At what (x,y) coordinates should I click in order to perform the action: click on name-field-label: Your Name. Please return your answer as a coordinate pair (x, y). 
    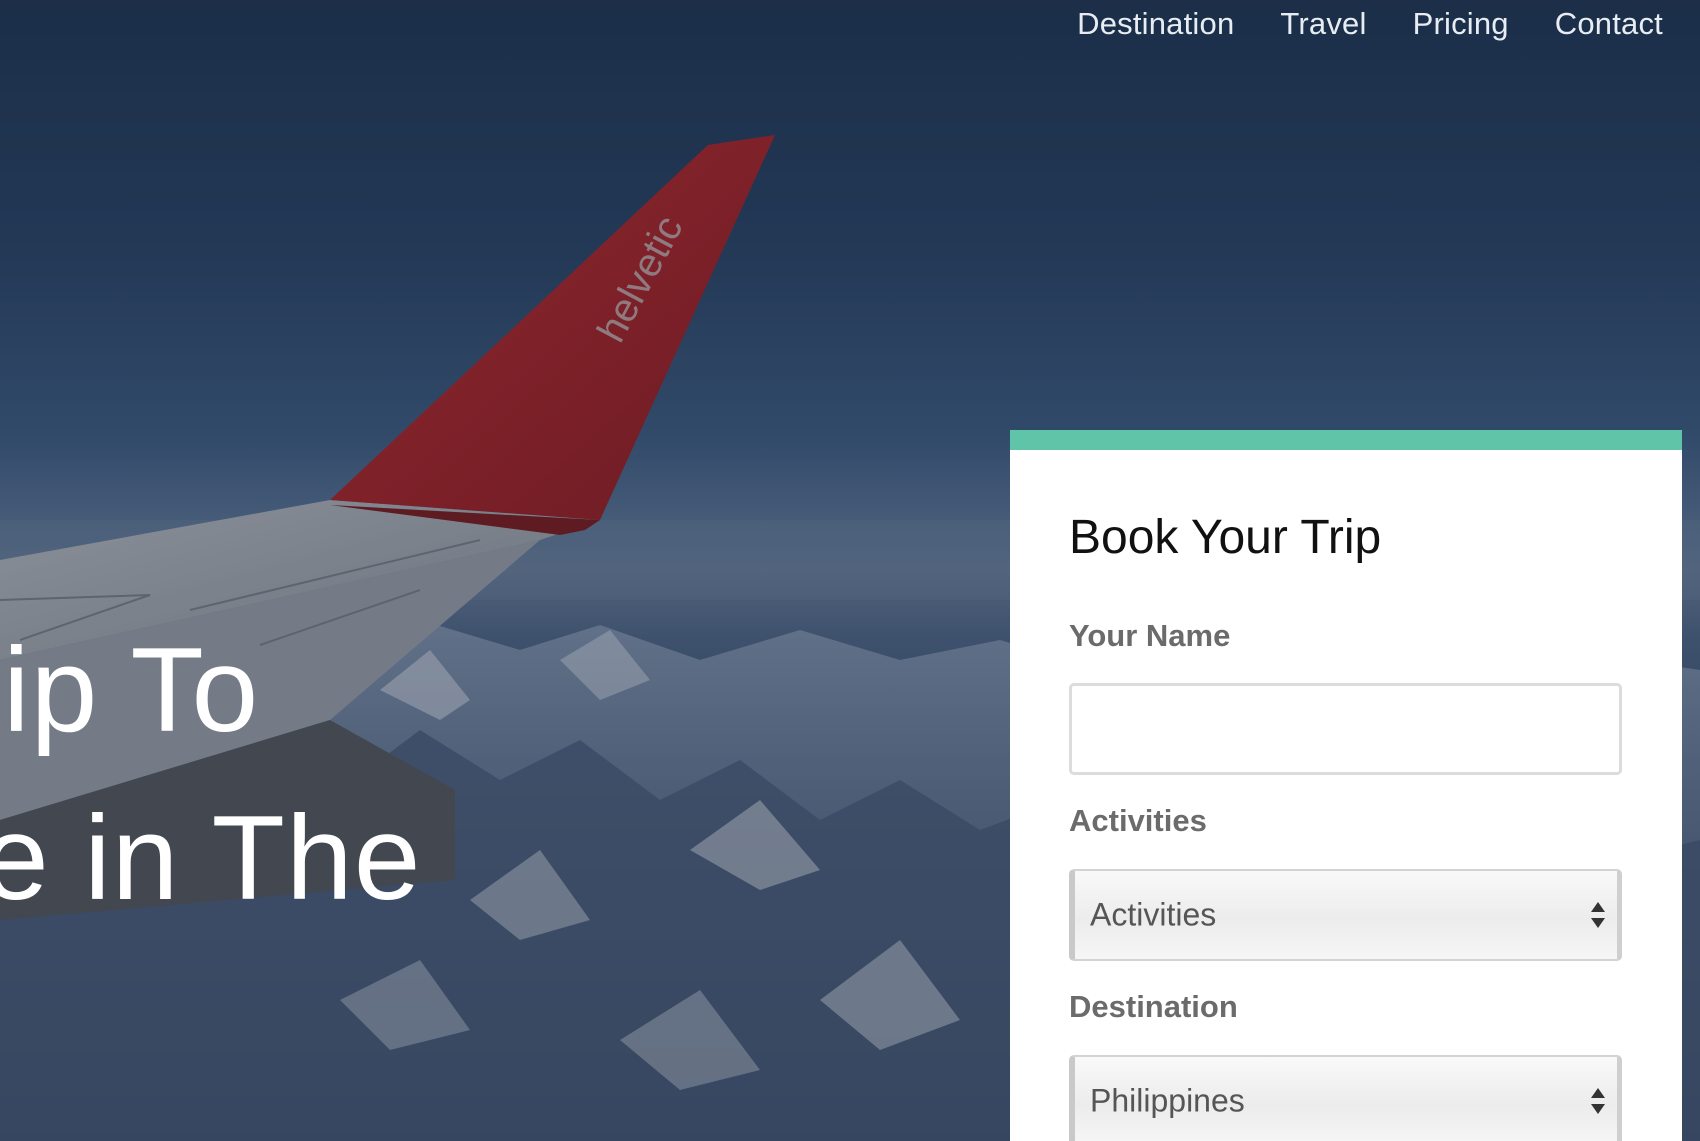
    Looking at the image, I should click on (1150, 635).